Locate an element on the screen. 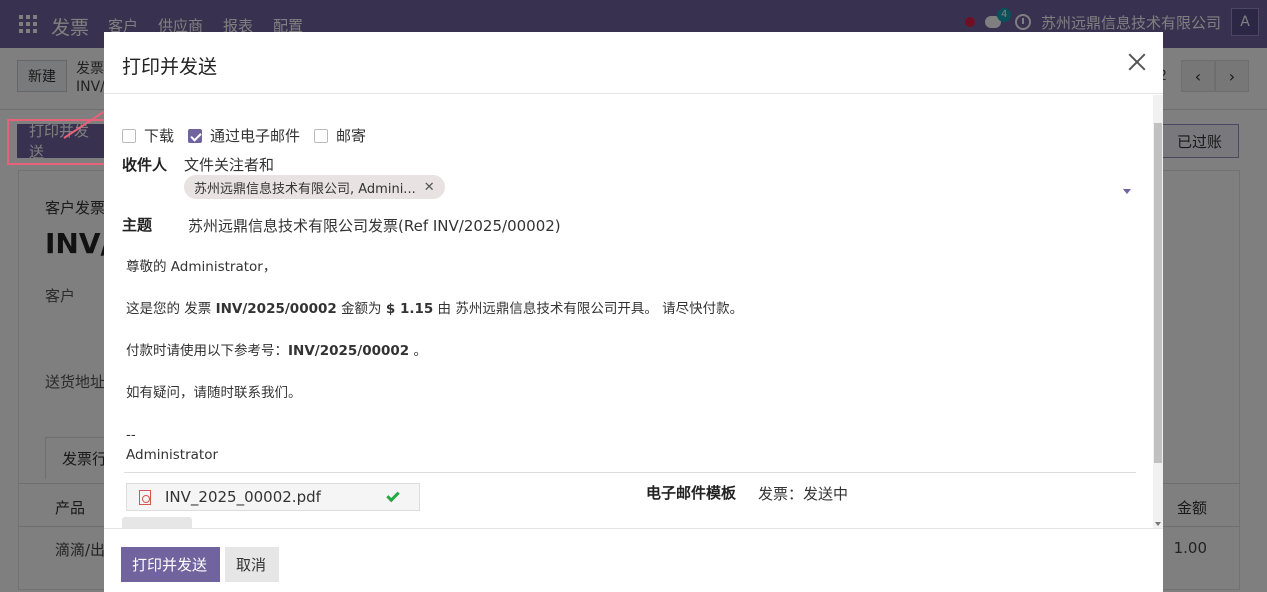 This screenshot has height=592, width=1267. send-options: 下载 通过电子邮件 邮寄 is located at coordinates (244, 135).